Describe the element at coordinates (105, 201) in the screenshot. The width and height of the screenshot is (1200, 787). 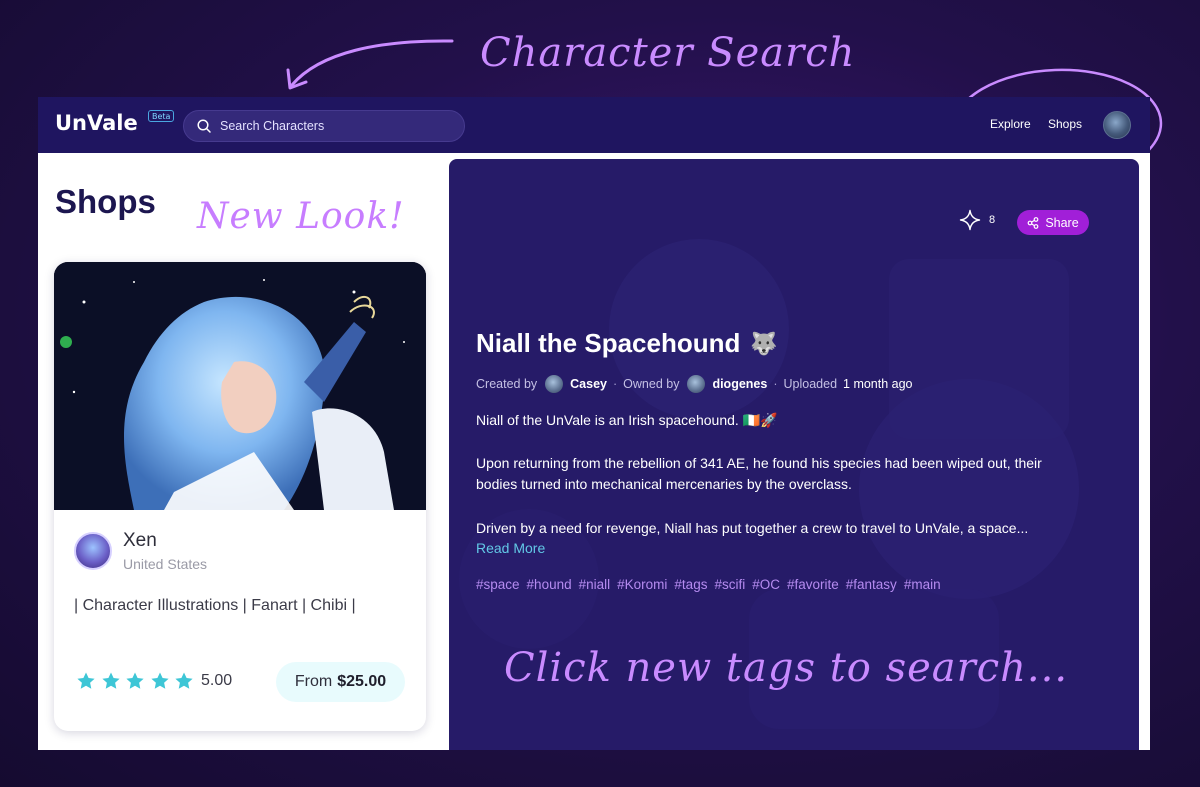
I see `page-title: Shops` at that location.